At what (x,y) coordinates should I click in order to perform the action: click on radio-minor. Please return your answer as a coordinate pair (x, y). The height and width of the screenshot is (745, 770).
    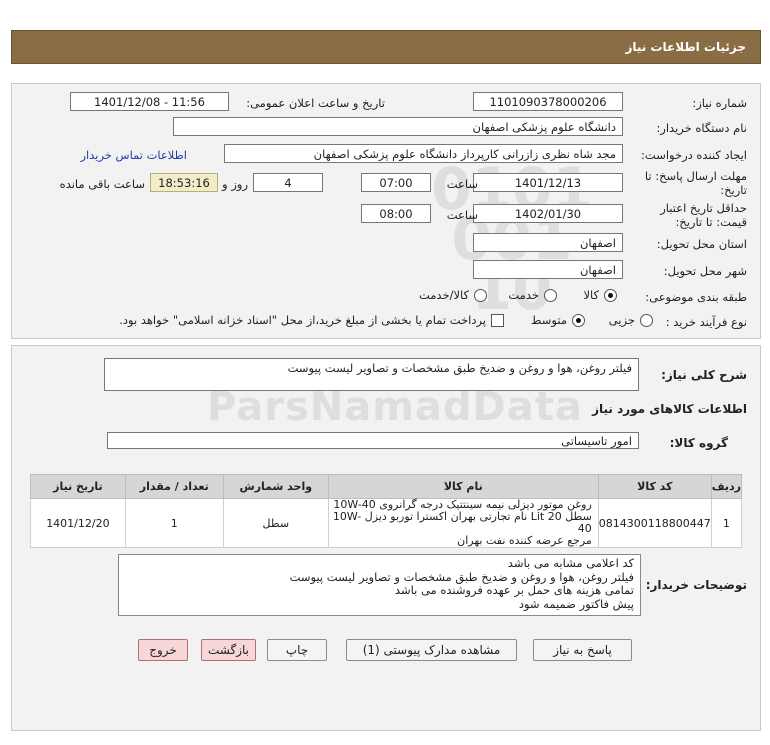
    Looking at the image, I should click on (646, 320).